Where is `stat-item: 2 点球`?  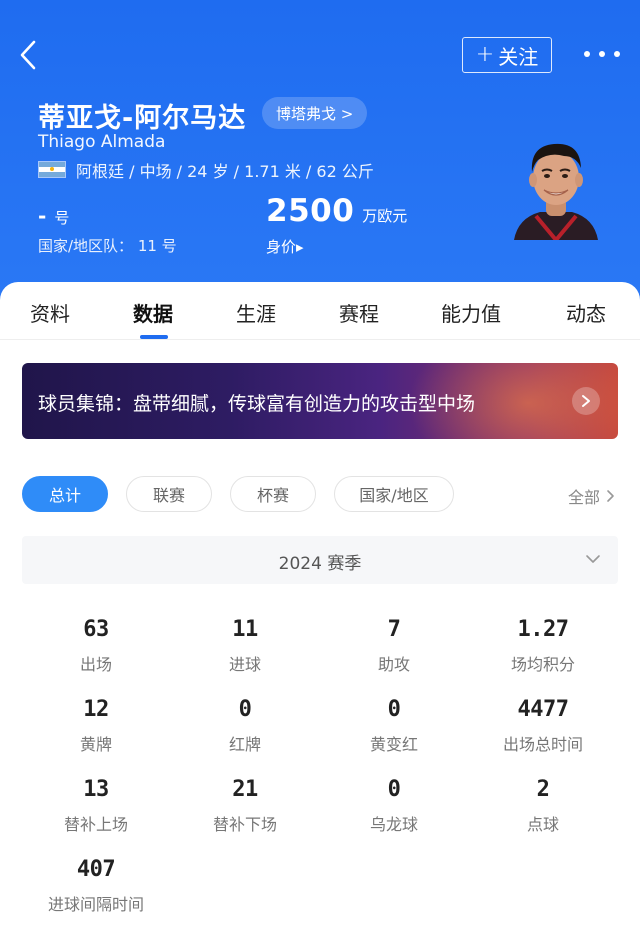
stat-item: 2 点球 is located at coordinates (543, 806).